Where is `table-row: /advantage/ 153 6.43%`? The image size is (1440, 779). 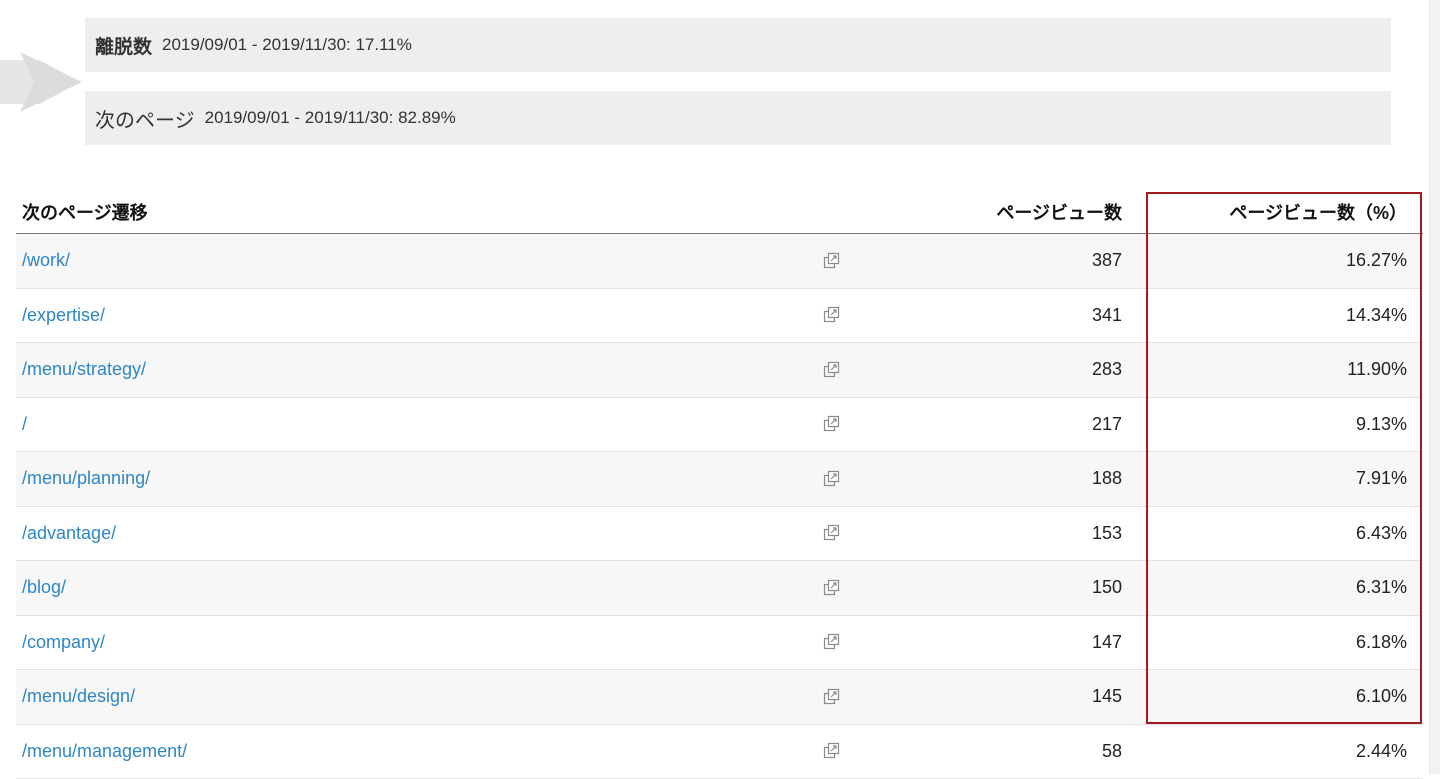 table-row: /advantage/ 153 6.43% is located at coordinates (719, 534).